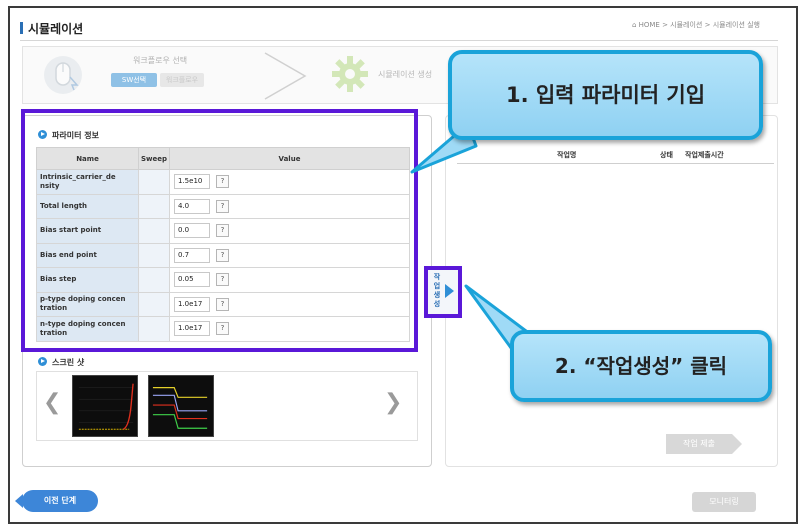 The image size is (806, 532). What do you see at coordinates (160, 60) in the screenshot?
I see `step1-label: 워크플로우 선택` at bounding box center [160, 60].